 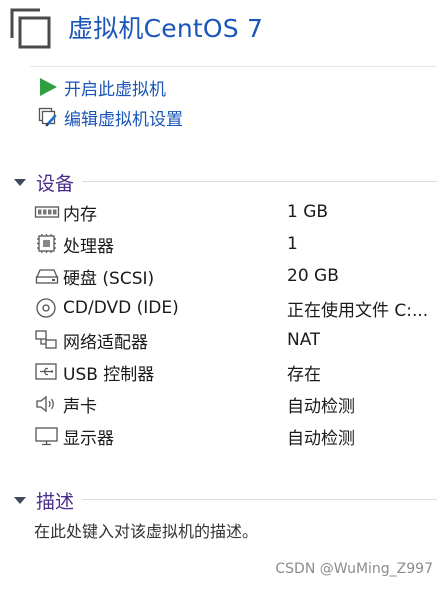 I want to click on description-section-toggle: 描述, so click(x=44, y=500).